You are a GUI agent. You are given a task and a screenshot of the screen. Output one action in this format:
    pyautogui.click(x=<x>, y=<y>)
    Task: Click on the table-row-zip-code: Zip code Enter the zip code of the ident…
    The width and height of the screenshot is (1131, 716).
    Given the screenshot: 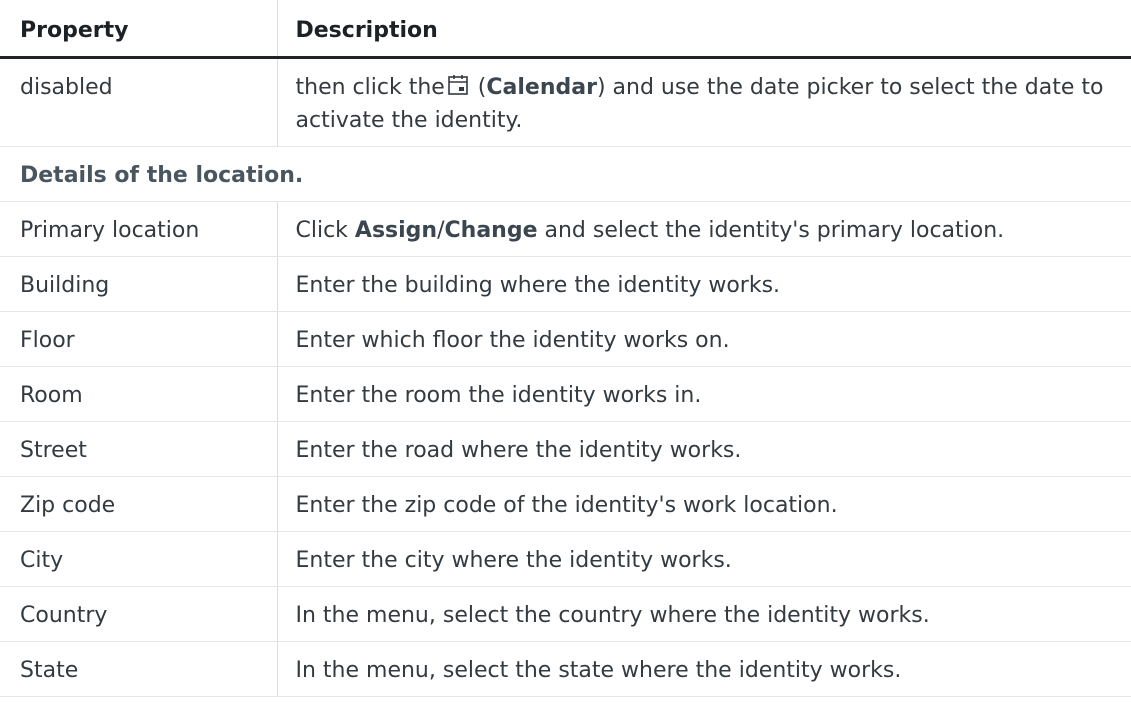 What is the action you would take?
    pyautogui.click(x=565, y=504)
    